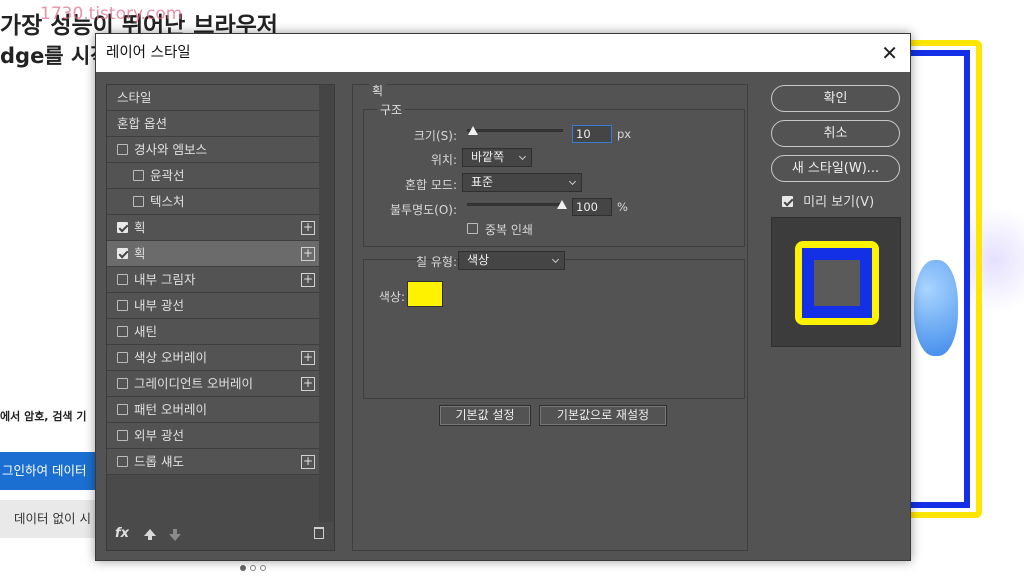  What do you see at coordinates (142, 123) in the screenshot?
I see `style-list-label: 혼합 옵션` at bounding box center [142, 123].